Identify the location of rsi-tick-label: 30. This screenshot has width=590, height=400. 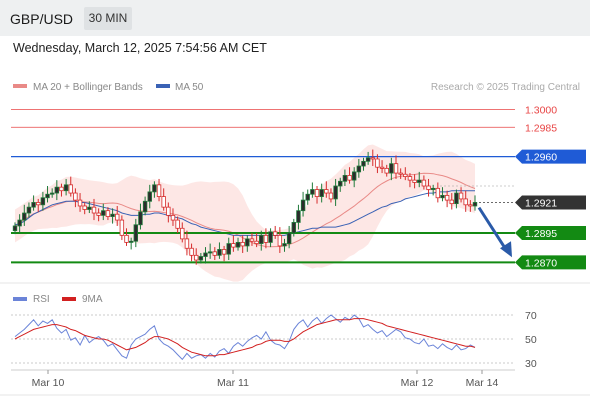
(531, 364).